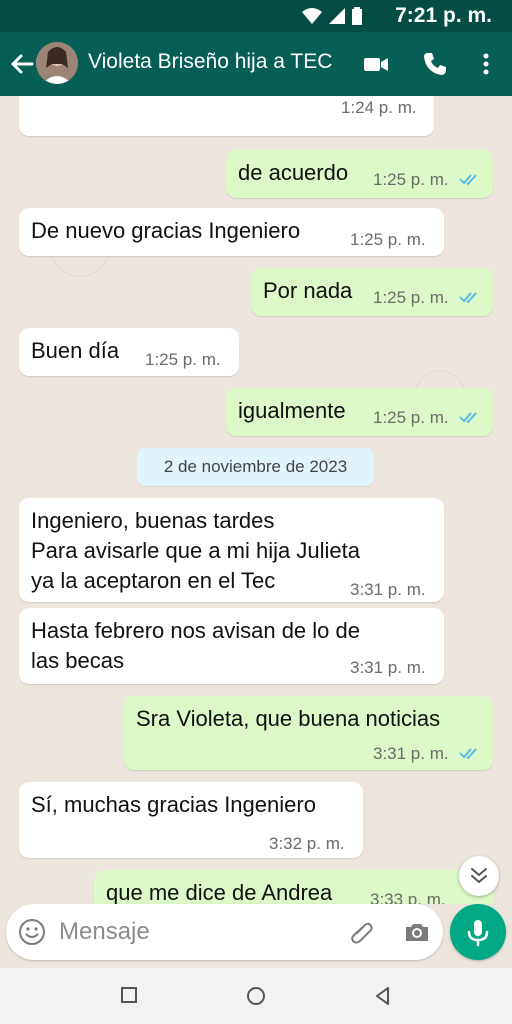 The image size is (512, 1024). I want to click on message-text: De nuevo gracias Ingeniero, so click(166, 230).